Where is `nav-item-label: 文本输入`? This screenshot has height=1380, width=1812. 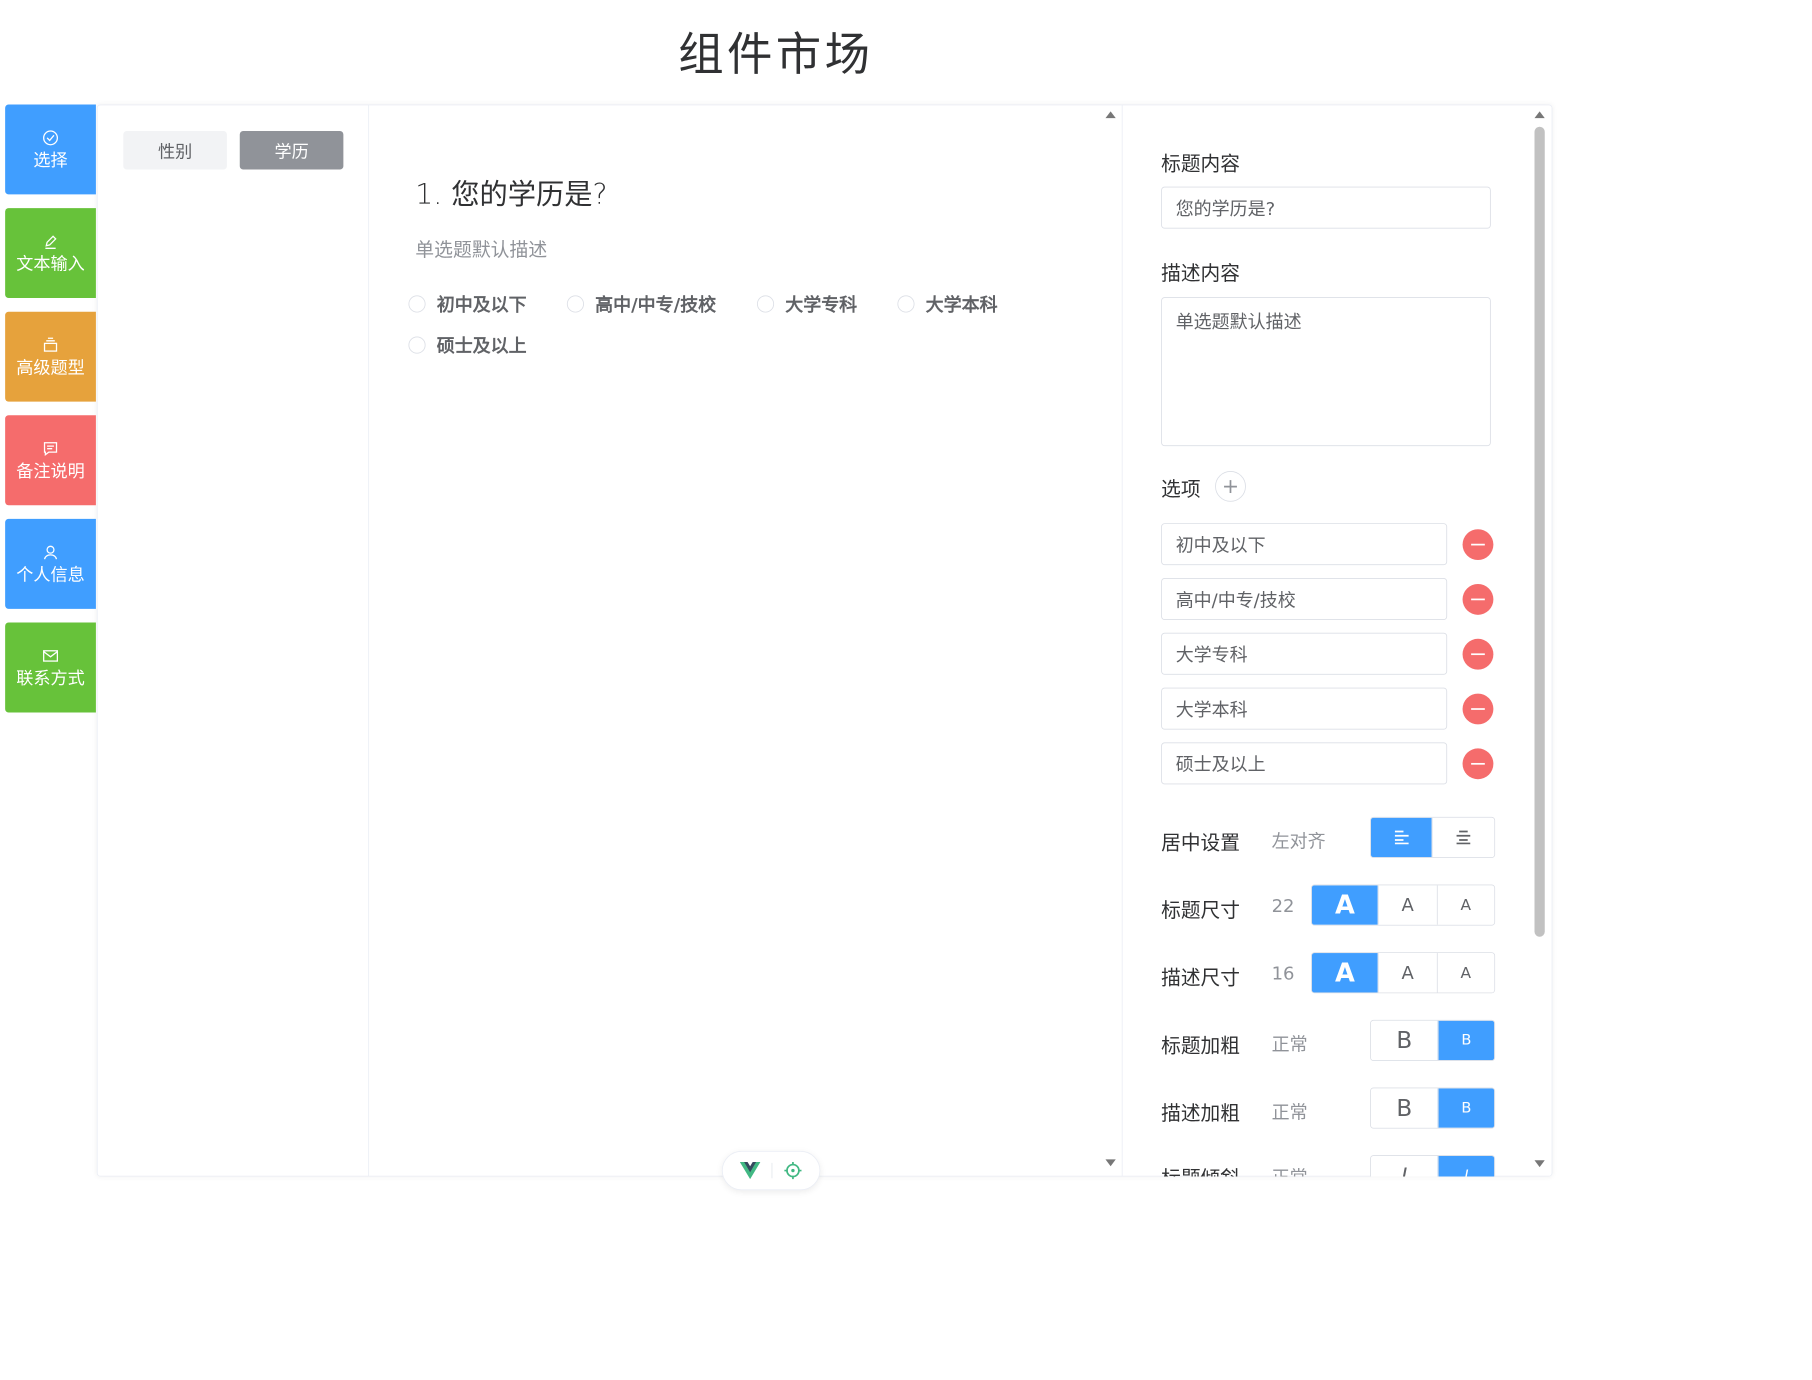 nav-item-label: 文本输入 is located at coordinates (50, 263).